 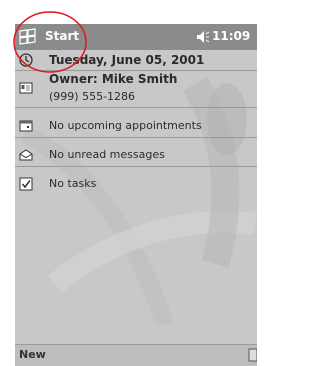 I want to click on contact-card-icon, so click(x=26, y=88).